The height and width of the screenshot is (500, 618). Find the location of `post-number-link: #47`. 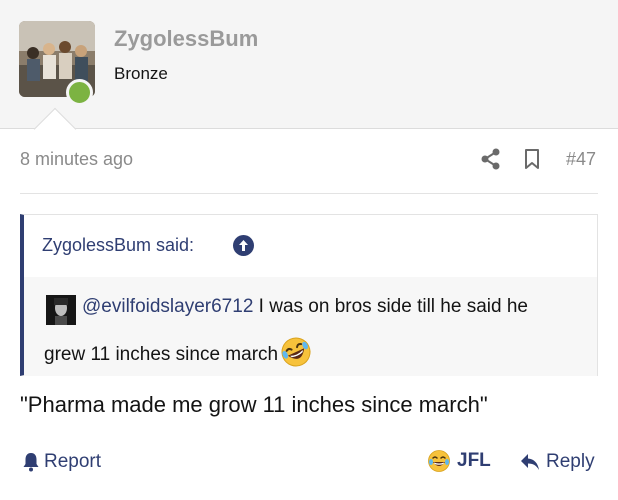

post-number-link: #47 is located at coordinates (581, 159).